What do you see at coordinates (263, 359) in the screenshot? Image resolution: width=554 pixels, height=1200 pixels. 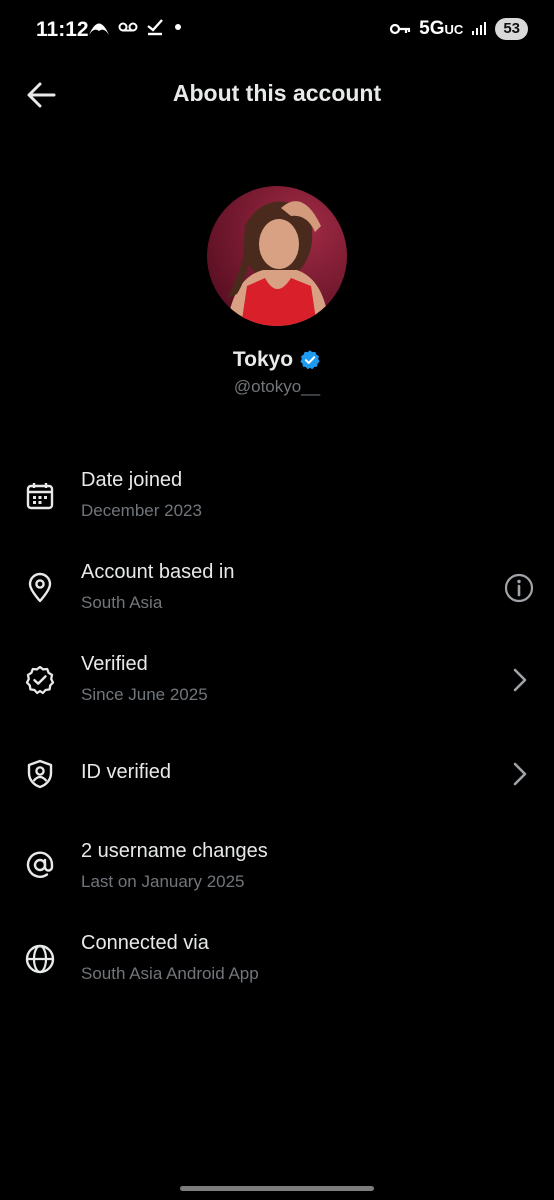 I see `display-name: Tokyo` at bounding box center [263, 359].